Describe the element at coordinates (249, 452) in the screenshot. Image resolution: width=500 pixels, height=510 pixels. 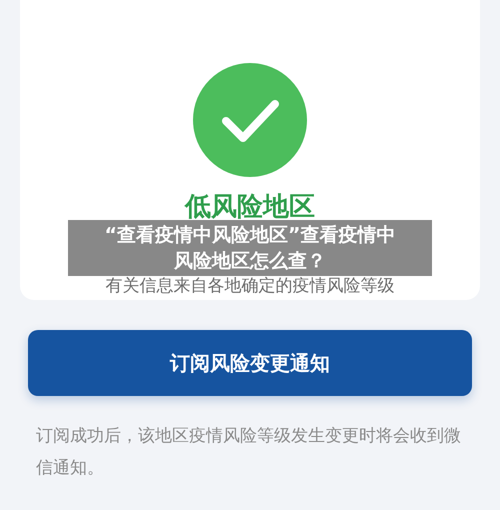
I see `note-text: 订阅成功后，该地区疫情风险等级发生变更时将会收到微信通知。` at that location.